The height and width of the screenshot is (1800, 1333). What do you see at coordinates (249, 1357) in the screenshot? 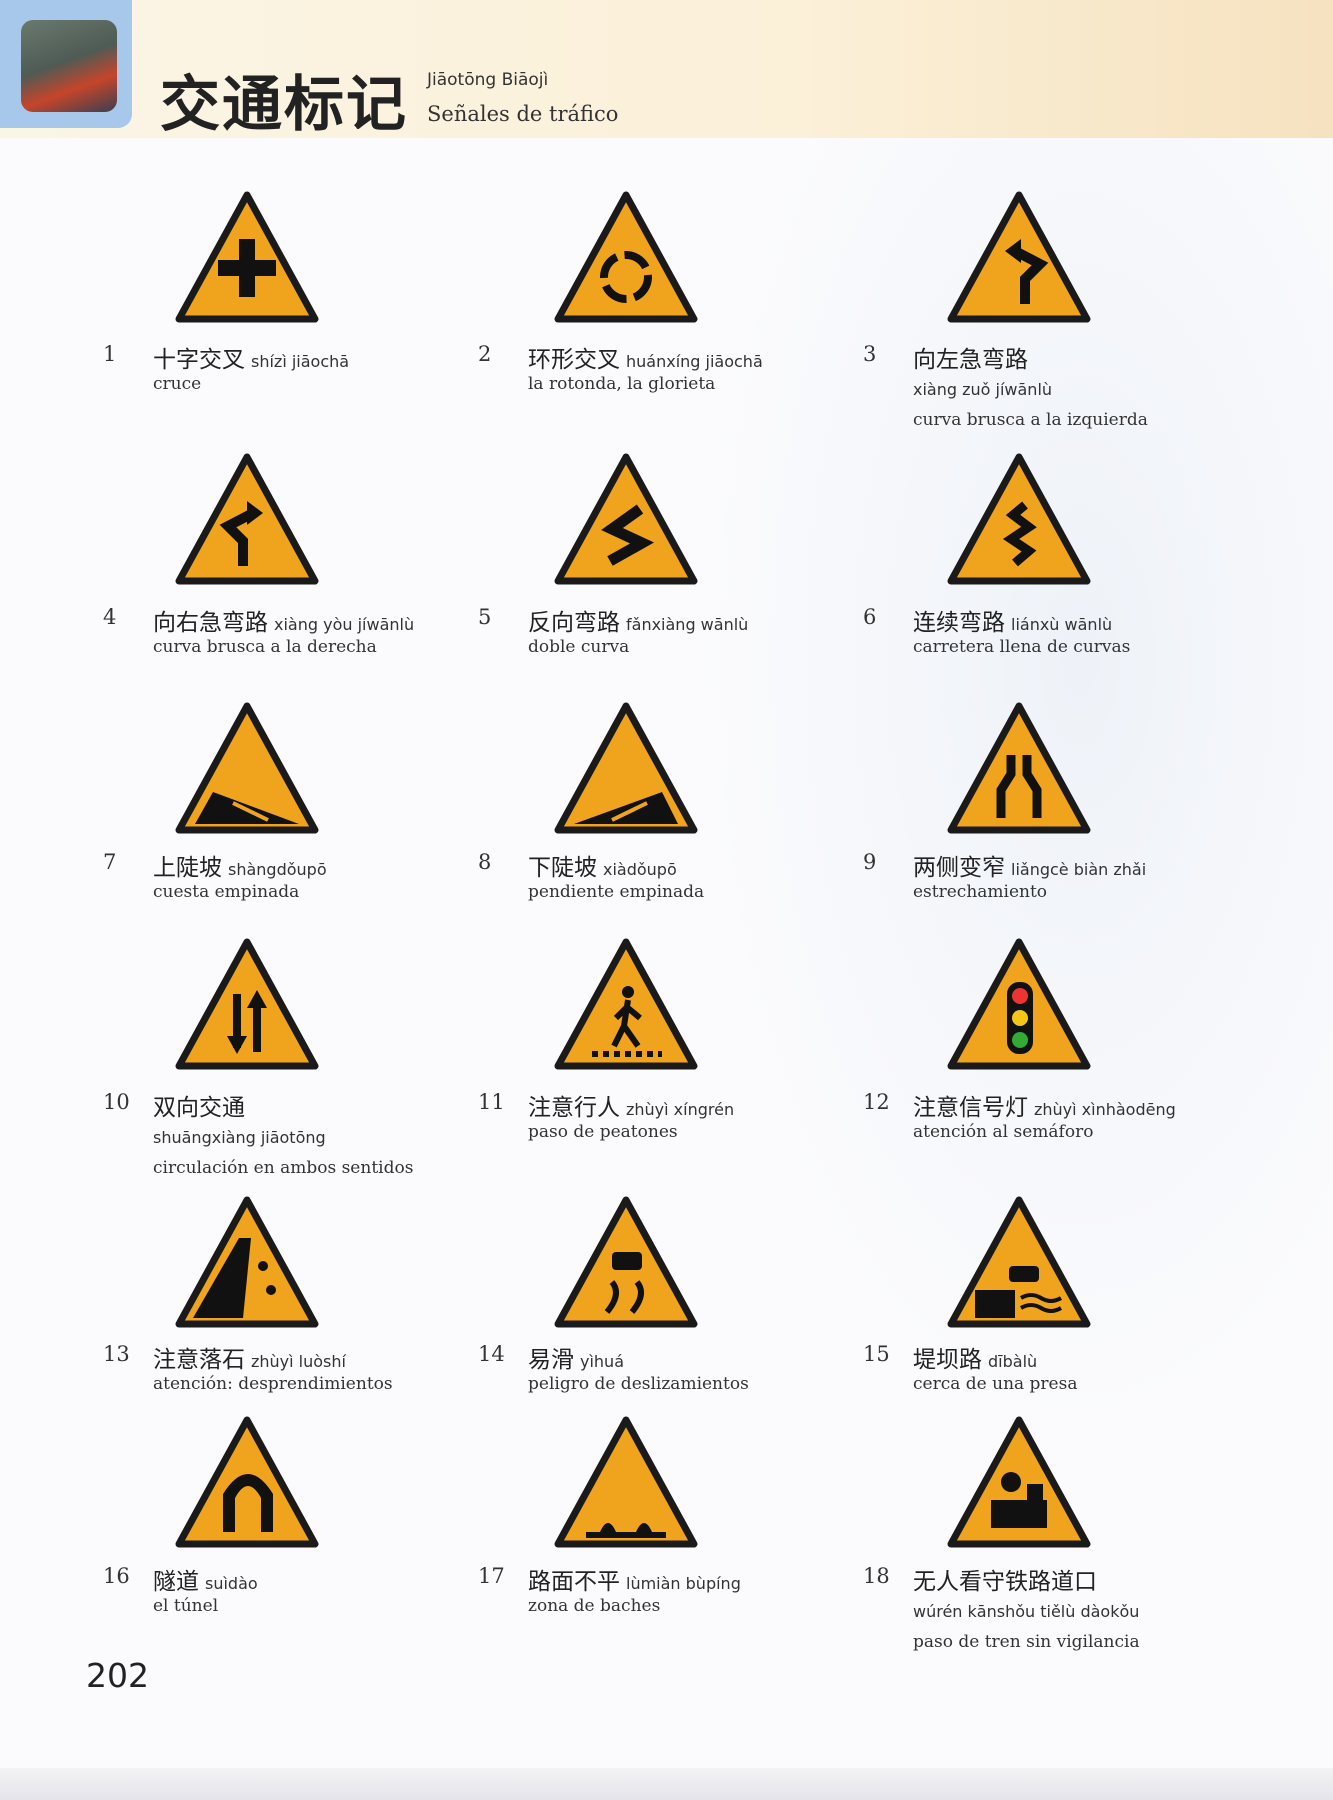
I see `sign-name-chinese: 注意落石 zhùyì luòshí` at bounding box center [249, 1357].